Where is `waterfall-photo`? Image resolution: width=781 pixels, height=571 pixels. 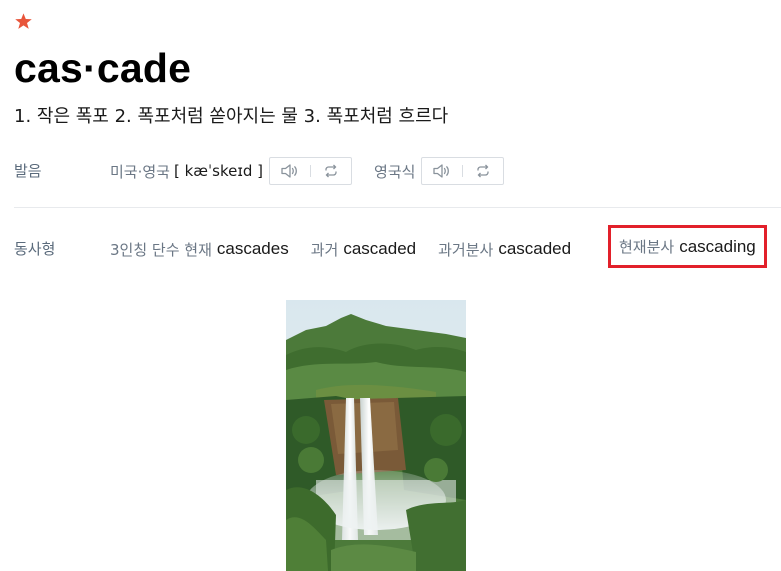 waterfall-photo is located at coordinates (376, 435).